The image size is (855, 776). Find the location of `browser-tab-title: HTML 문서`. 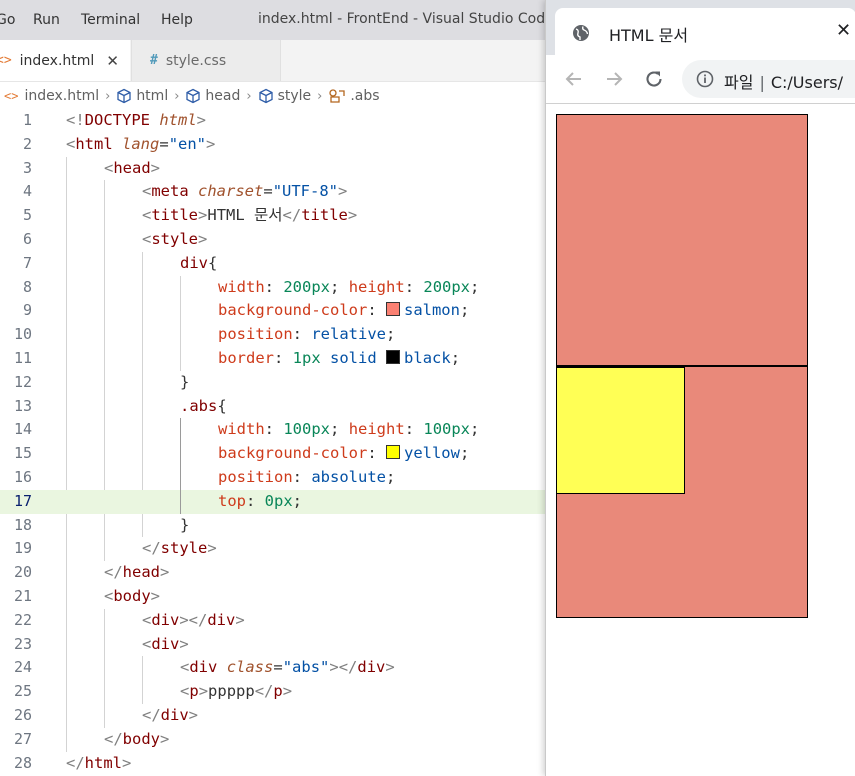

browser-tab-title: HTML 문서 is located at coordinates (649, 35).